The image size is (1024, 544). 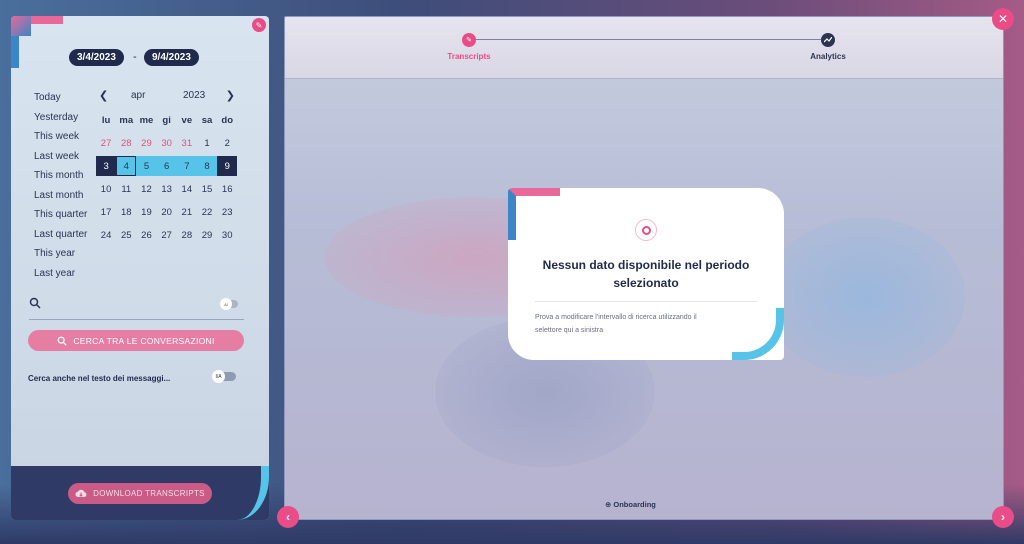 I want to click on calendar-day: 15, so click(x=207, y=190).